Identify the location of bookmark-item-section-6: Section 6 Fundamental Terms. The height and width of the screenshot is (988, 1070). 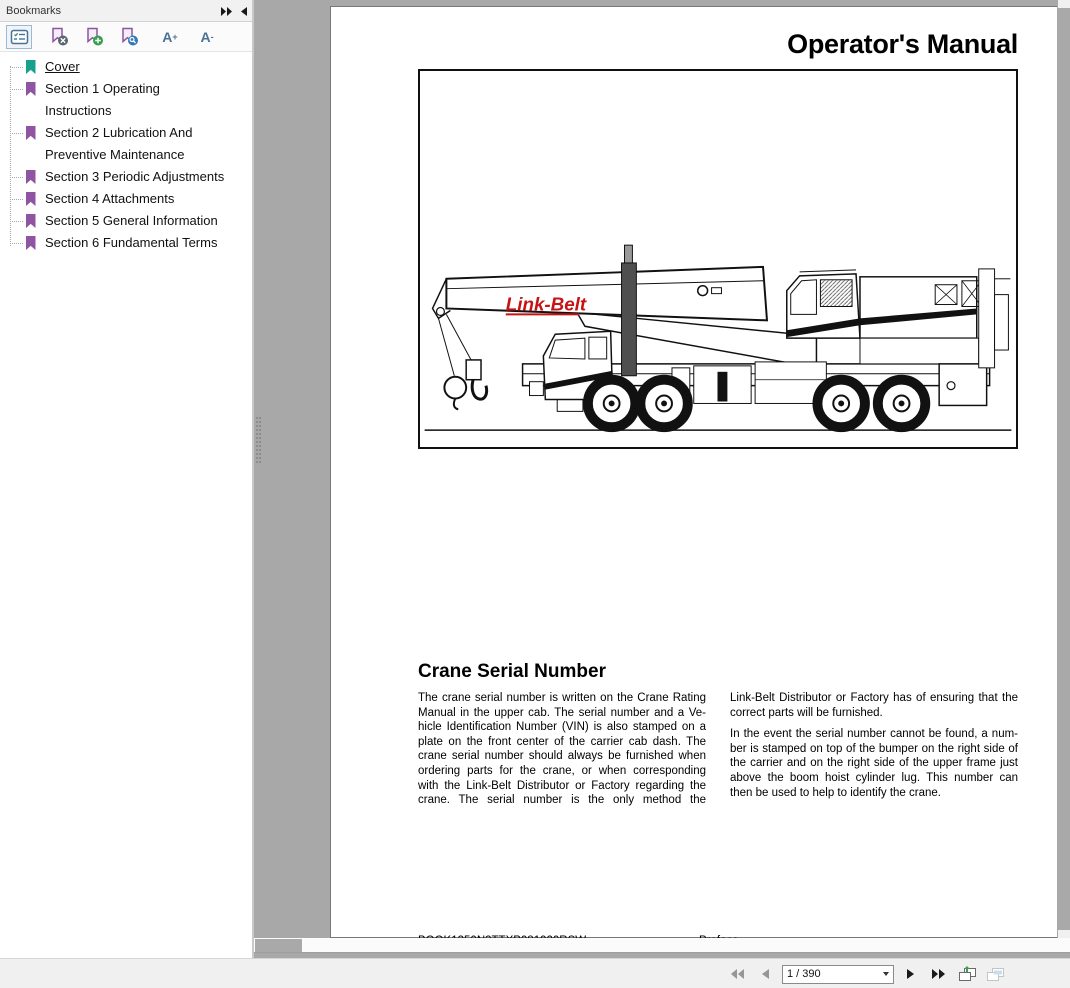
(126, 243).